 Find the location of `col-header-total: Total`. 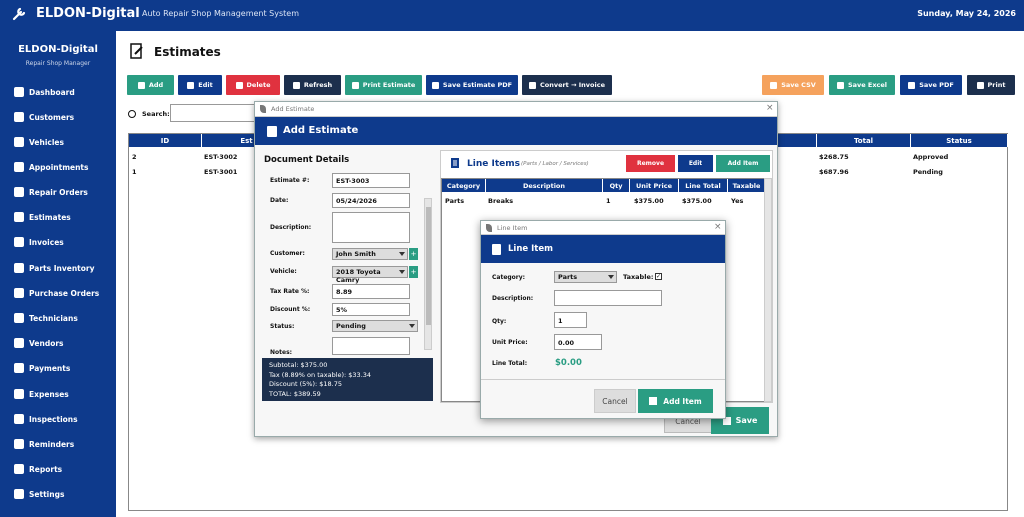

col-header-total: Total is located at coordinates (864, 140).